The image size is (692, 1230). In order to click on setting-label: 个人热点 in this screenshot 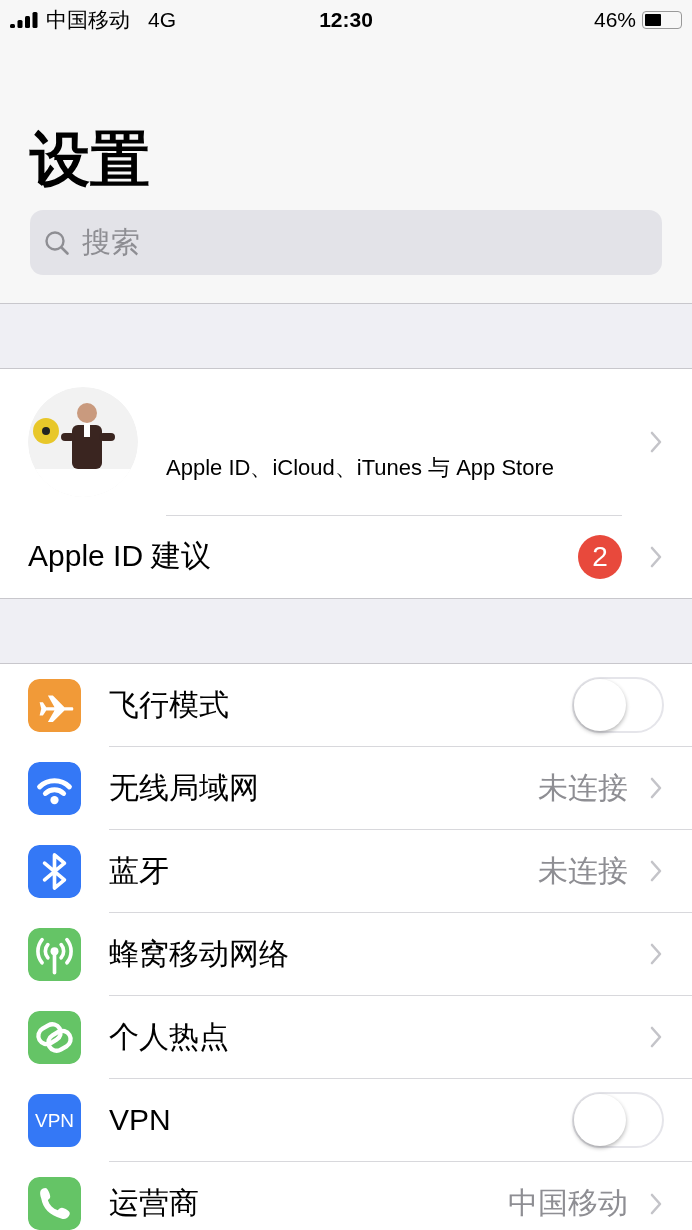, I will do `click(379, 1037)`.